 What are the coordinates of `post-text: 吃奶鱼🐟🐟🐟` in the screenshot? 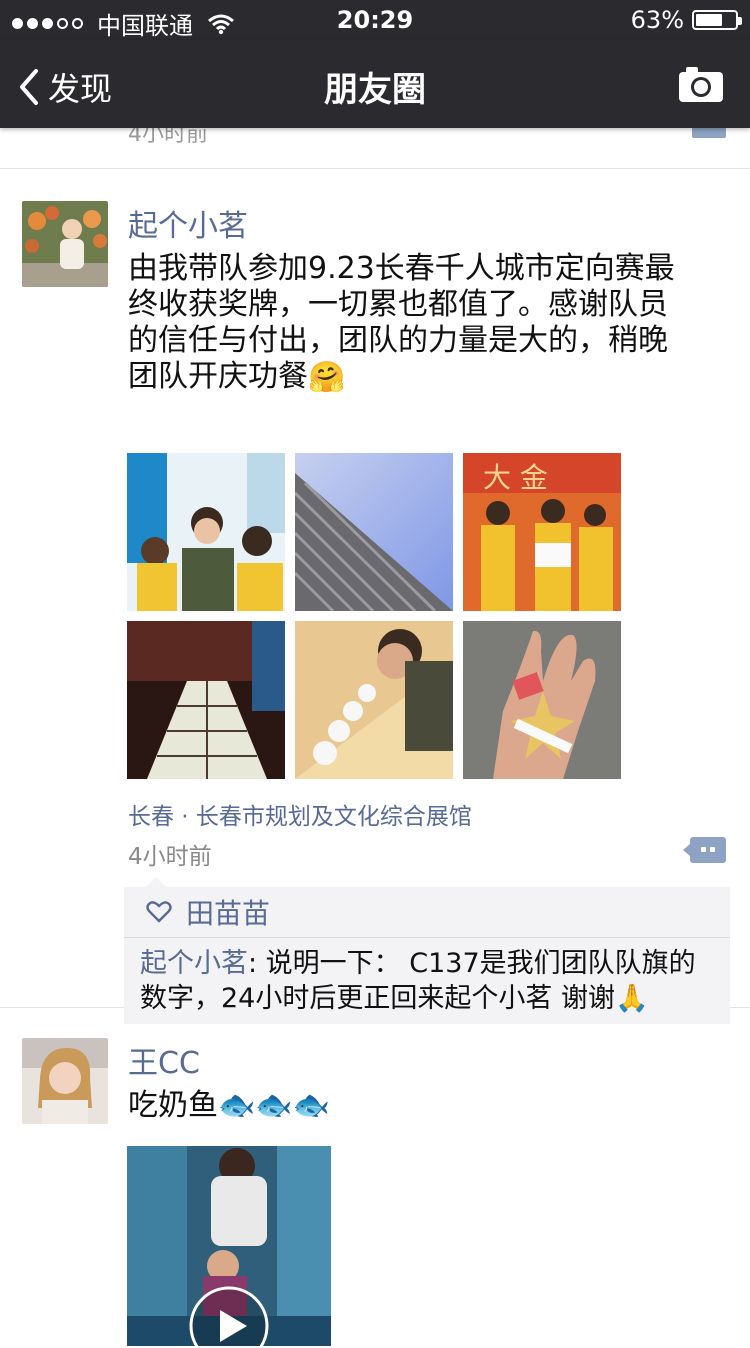 It's located at (408, 1106).